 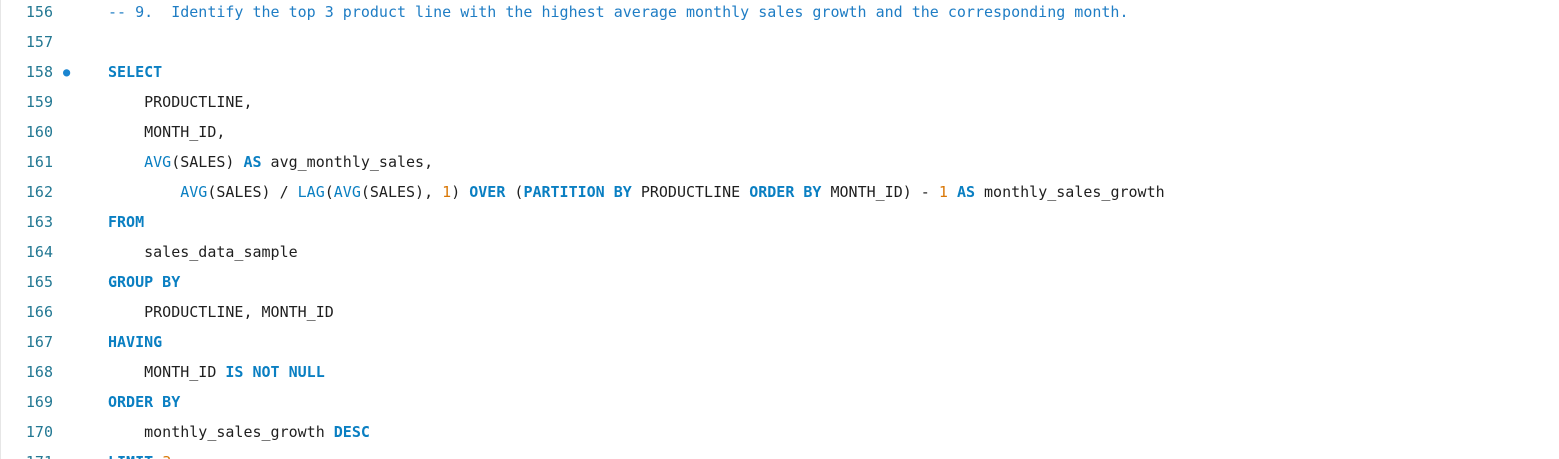 I want to click on code-line: 159 PRODUCTLINE,, so click(x=780, y=102).